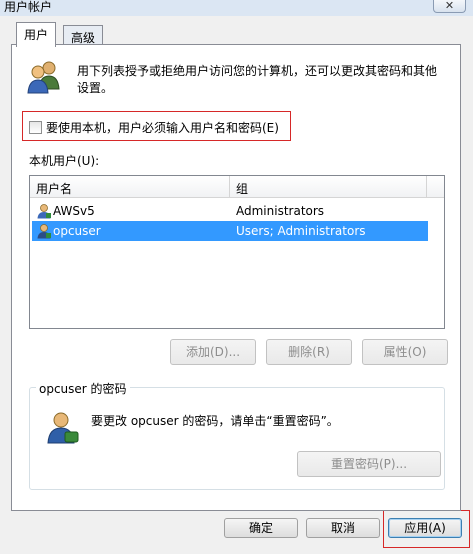 This screenshot has height=554, width=473. What do you see at coordinates (309, 352) in the screenshot?
I see `remove-user-button: 删除(R)` at bounding box center [309, 352].